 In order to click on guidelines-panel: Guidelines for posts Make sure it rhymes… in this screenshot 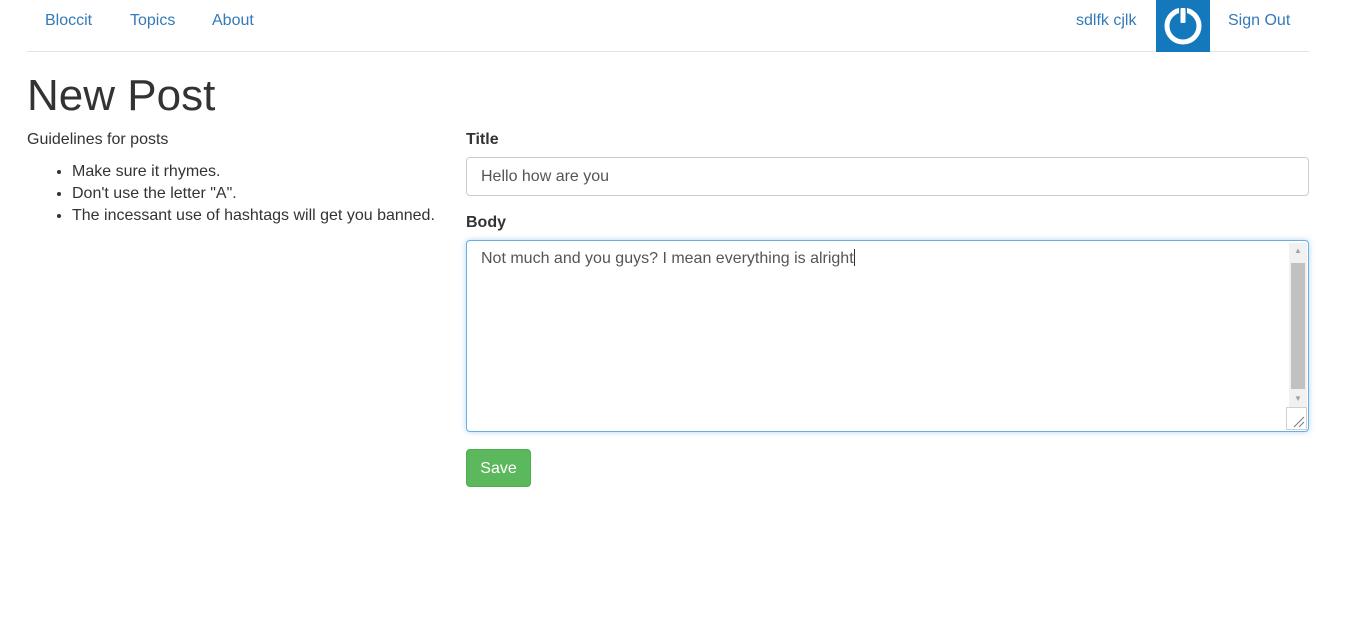, I will do `click(242, 178)`.